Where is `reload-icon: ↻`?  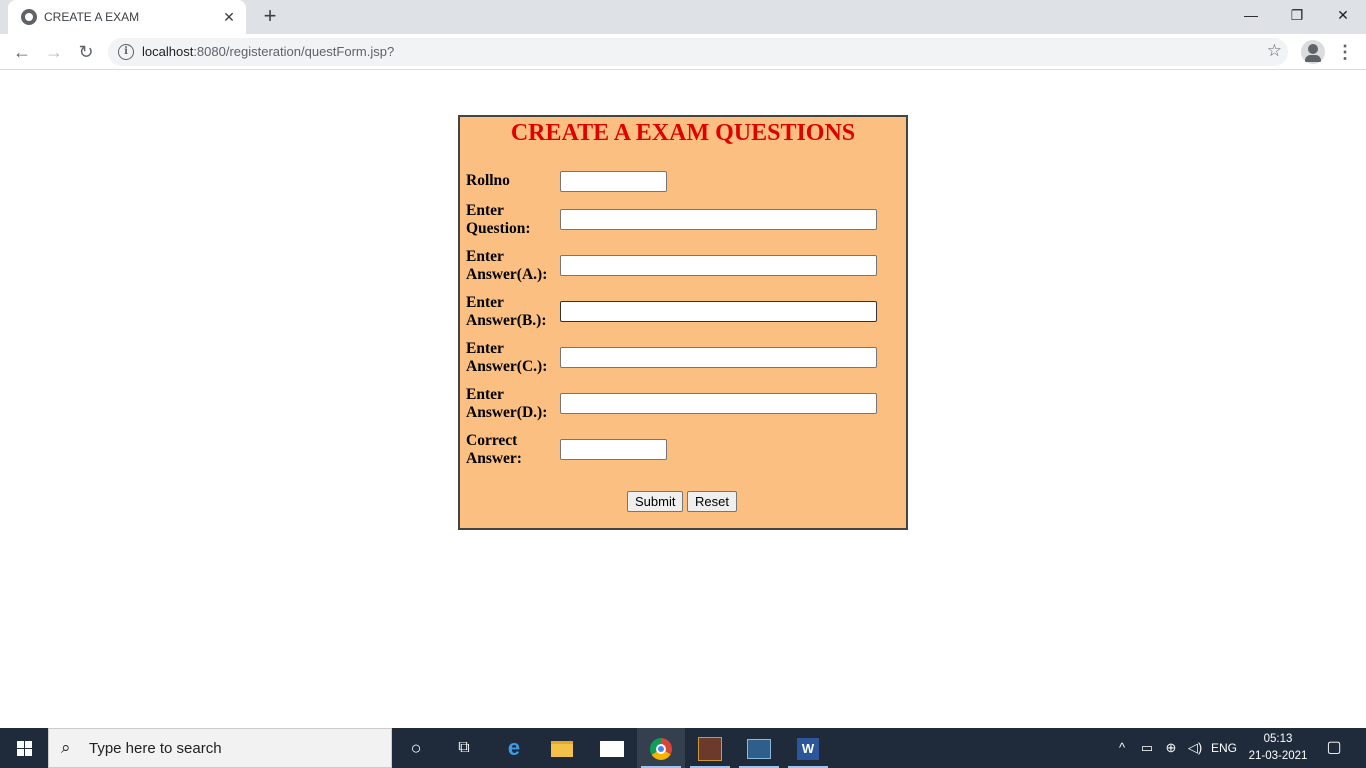 reload-icon: ↻ is located at coordinates (86, 52).